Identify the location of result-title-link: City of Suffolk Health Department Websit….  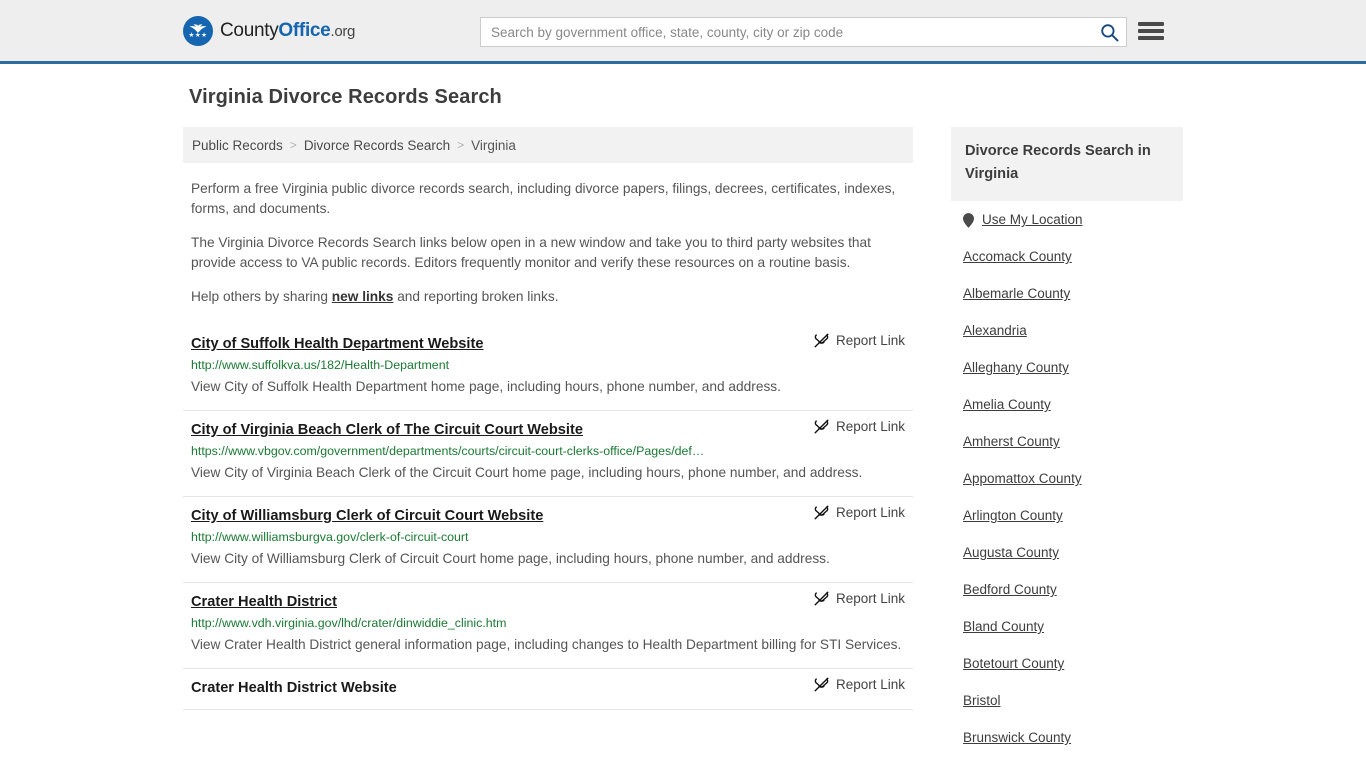
(337, 344).